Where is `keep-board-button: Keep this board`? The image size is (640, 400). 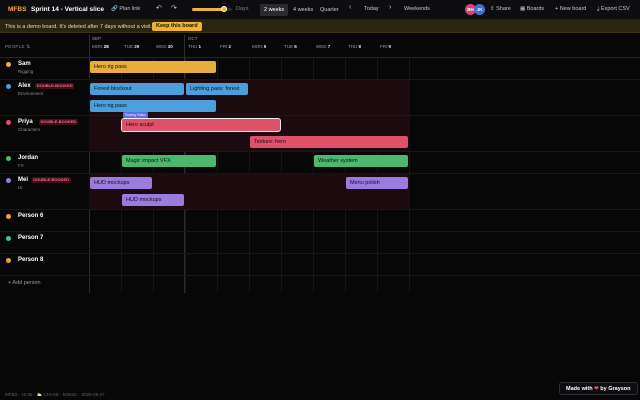
keep-board-button: Keep this board is located at coordinates (177, 26).